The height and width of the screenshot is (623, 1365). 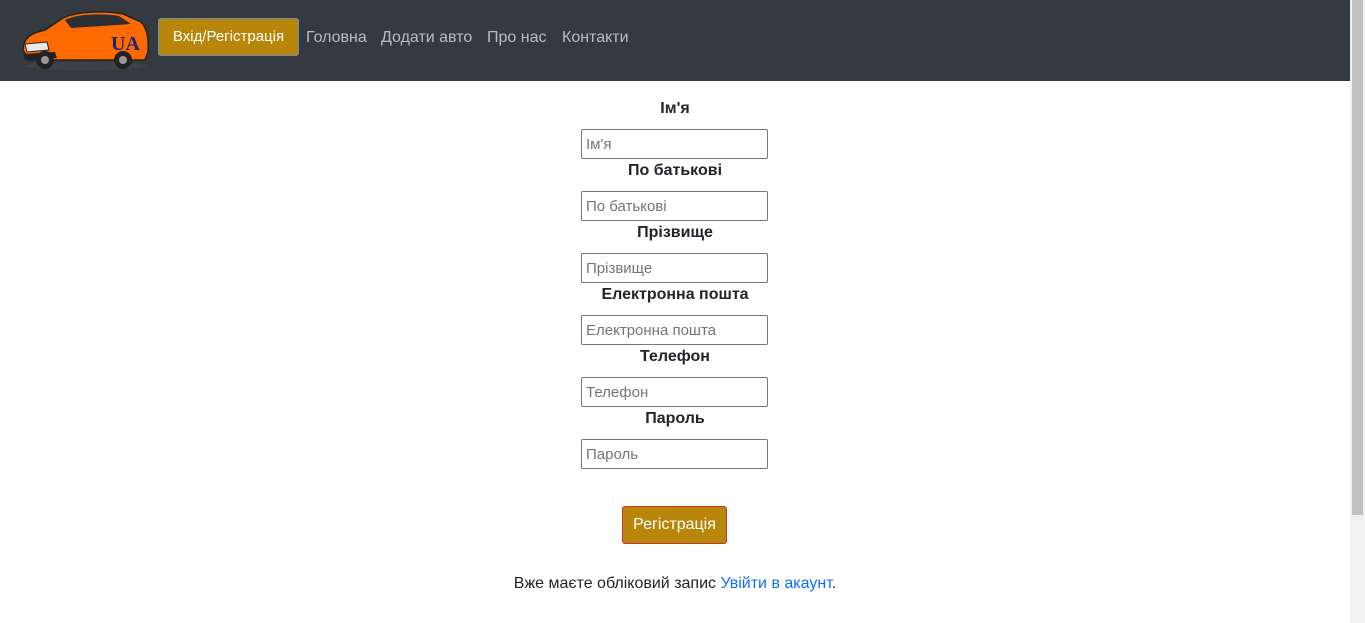 I want to click on first-name-input, so click(x=674, y=144).